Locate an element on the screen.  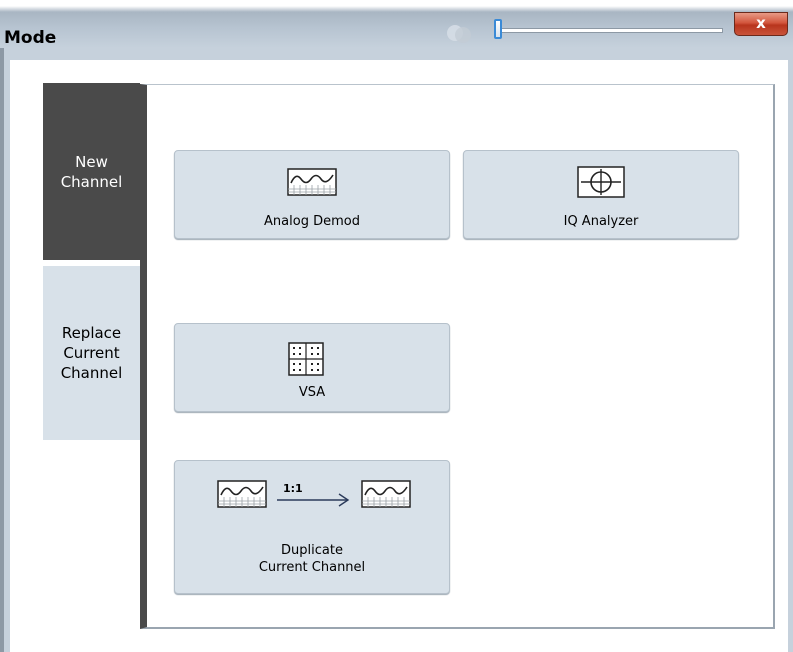
iq-analyzer-button: IQ Analyzer is located at coordinates (601, 194).